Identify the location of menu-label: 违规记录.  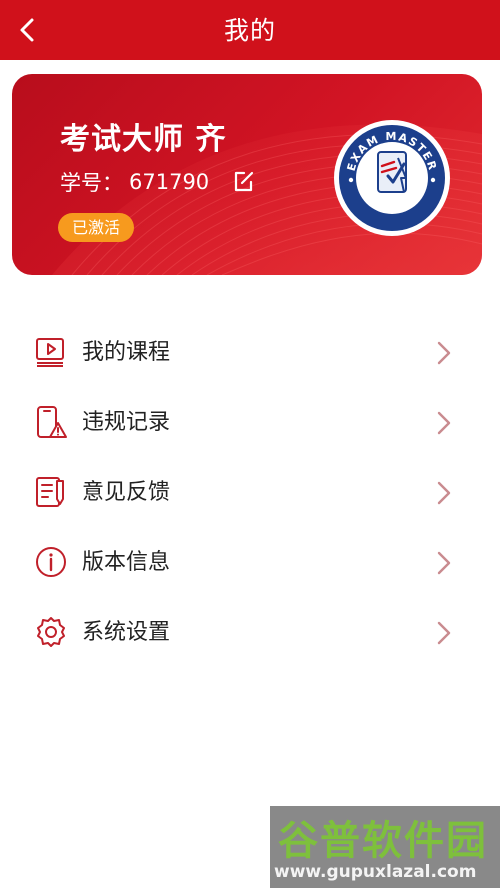
(126, 422).